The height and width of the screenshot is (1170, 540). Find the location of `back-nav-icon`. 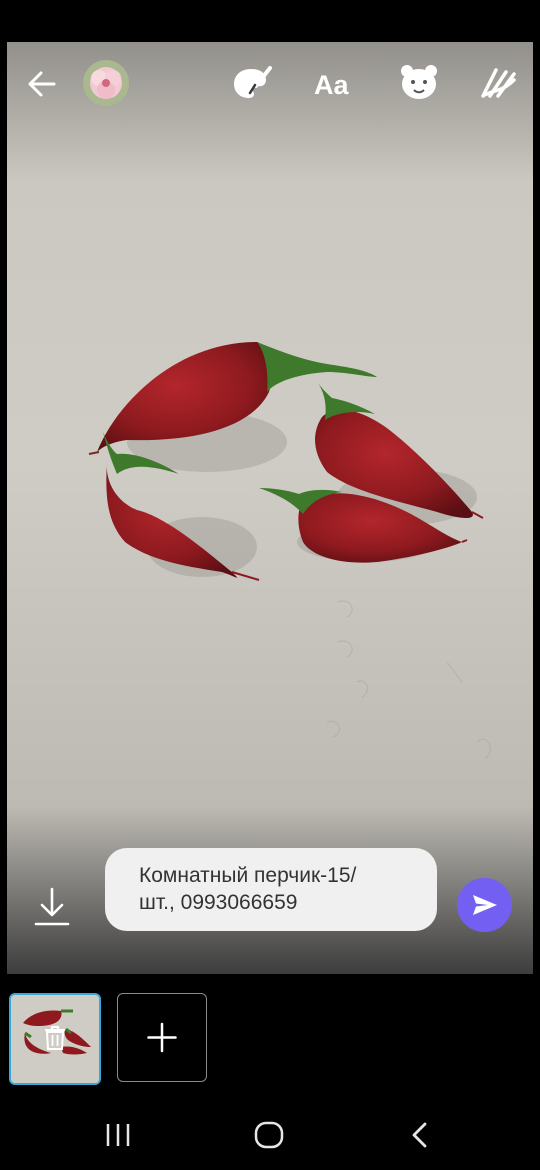

back-nav-icon is located at coordinates (420, 1135).